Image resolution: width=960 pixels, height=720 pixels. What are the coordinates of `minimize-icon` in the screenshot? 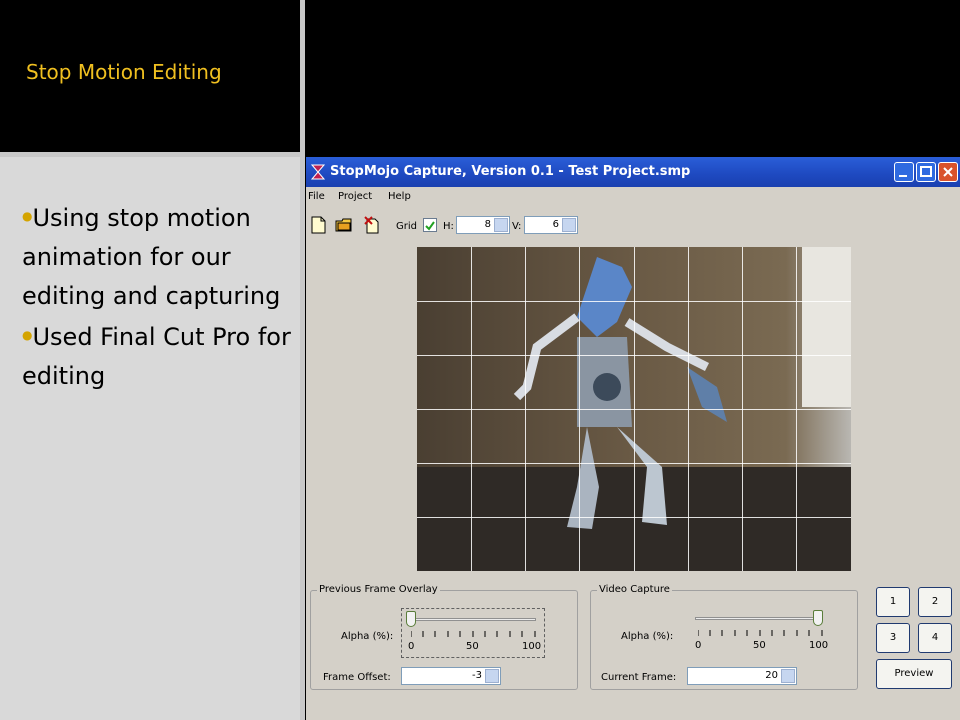 It's located at (903, 176).